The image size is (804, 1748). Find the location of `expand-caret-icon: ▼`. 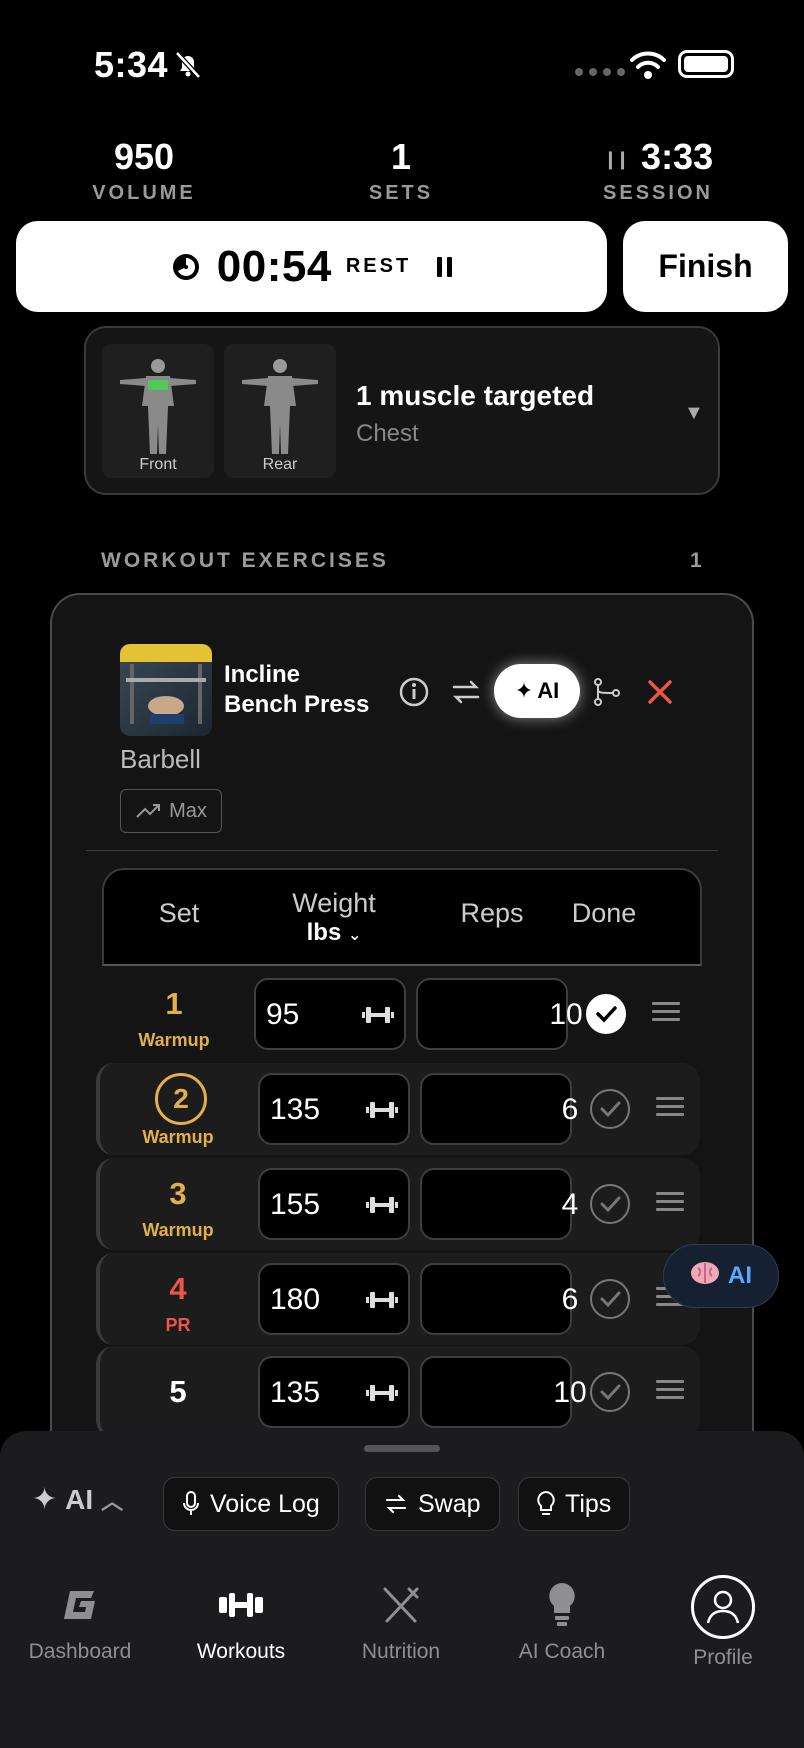

expand-caret-icon: ▼ is located at coordinates (694, 413).